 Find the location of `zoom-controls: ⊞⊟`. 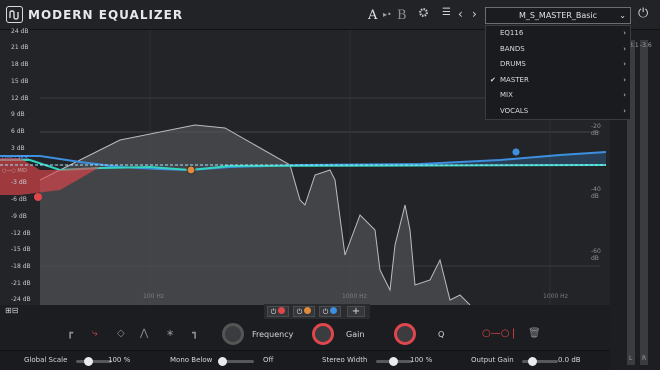

zoom-controls: ⊞⊟ is located at coordinates (11, 310).